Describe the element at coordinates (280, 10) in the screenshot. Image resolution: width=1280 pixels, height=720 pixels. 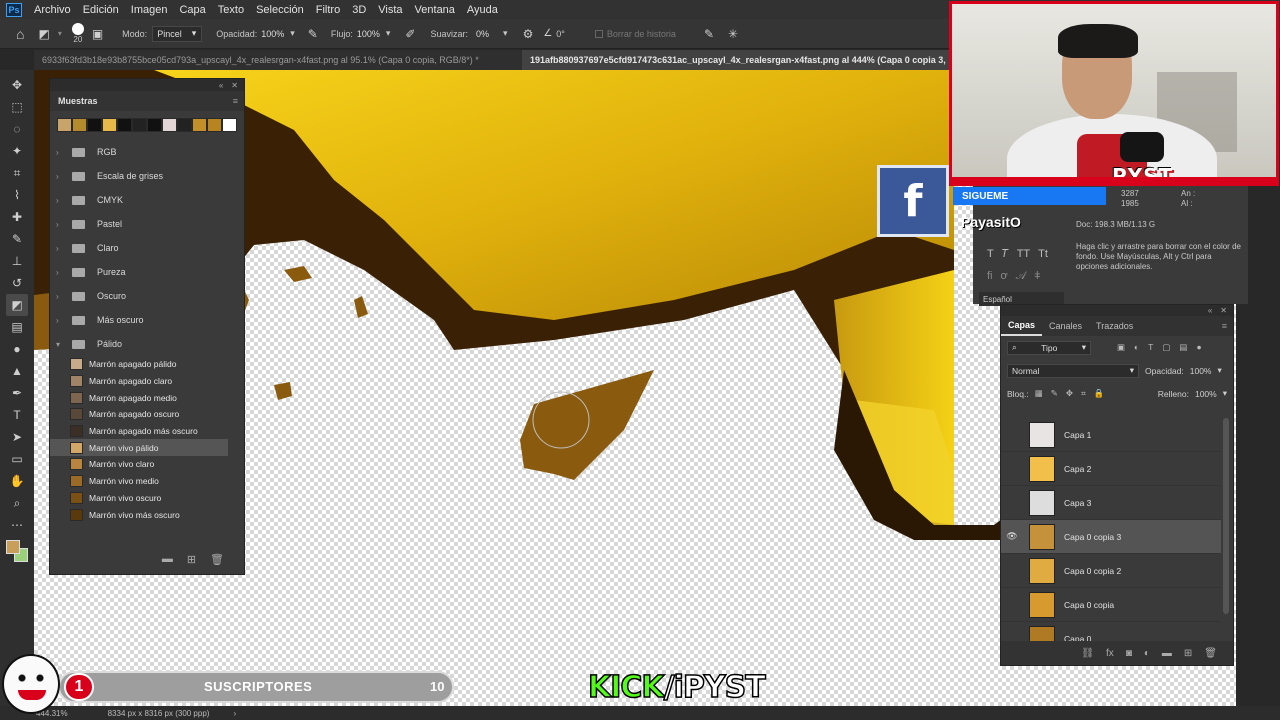
I see `menu-seleccion: Selección` at that location.